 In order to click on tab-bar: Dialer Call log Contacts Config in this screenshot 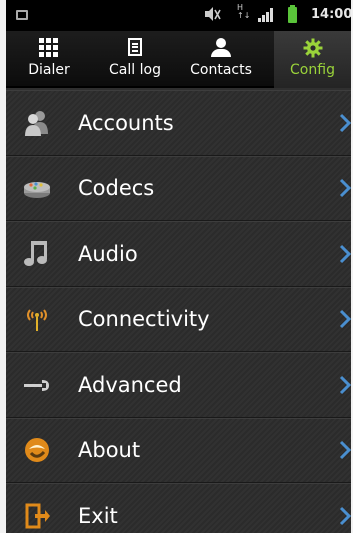, I will do `click(178, 59)`.